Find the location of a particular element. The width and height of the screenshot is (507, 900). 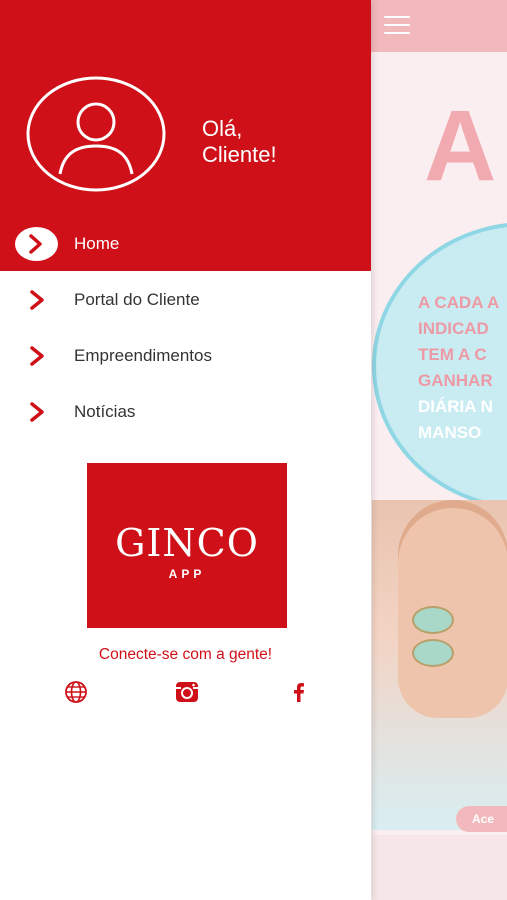

promo-line: GANHAR is located at coordinates (455, 380).